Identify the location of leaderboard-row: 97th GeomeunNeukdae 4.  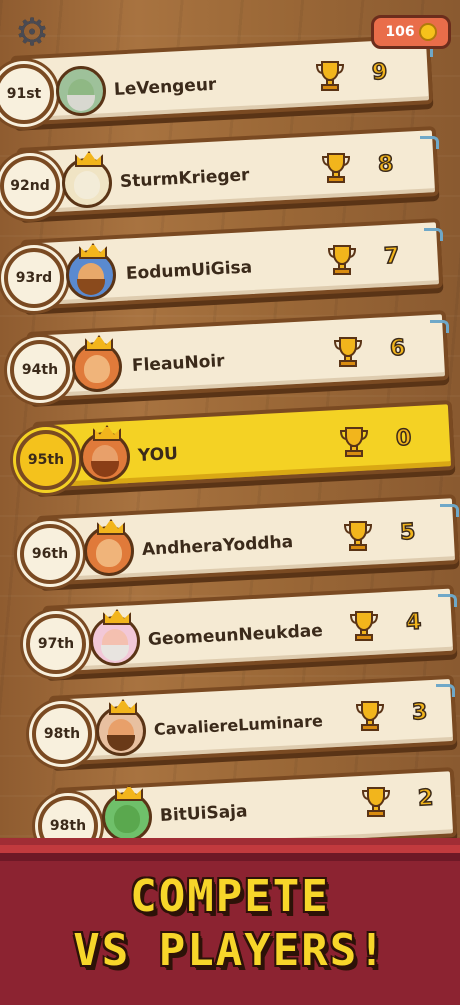
(230, 628).